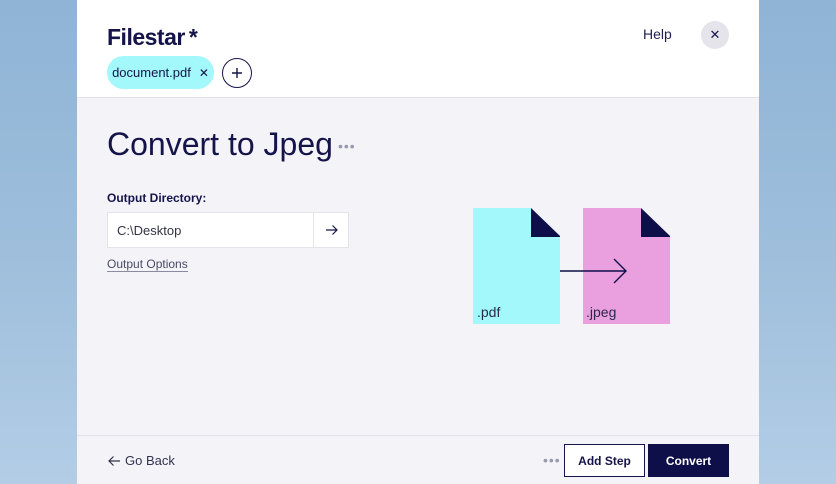 The image size is (836, 484). Describe the element at coordinates (150, 460) in the screenshot. I see `go-back-label: Go Back` at that location.